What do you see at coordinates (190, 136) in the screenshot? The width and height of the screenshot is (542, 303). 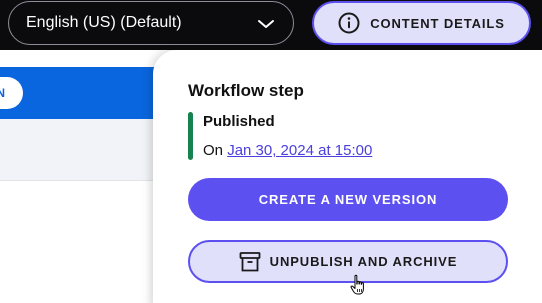 I see `status-indicator-bar` at bounding box center [190, 136].